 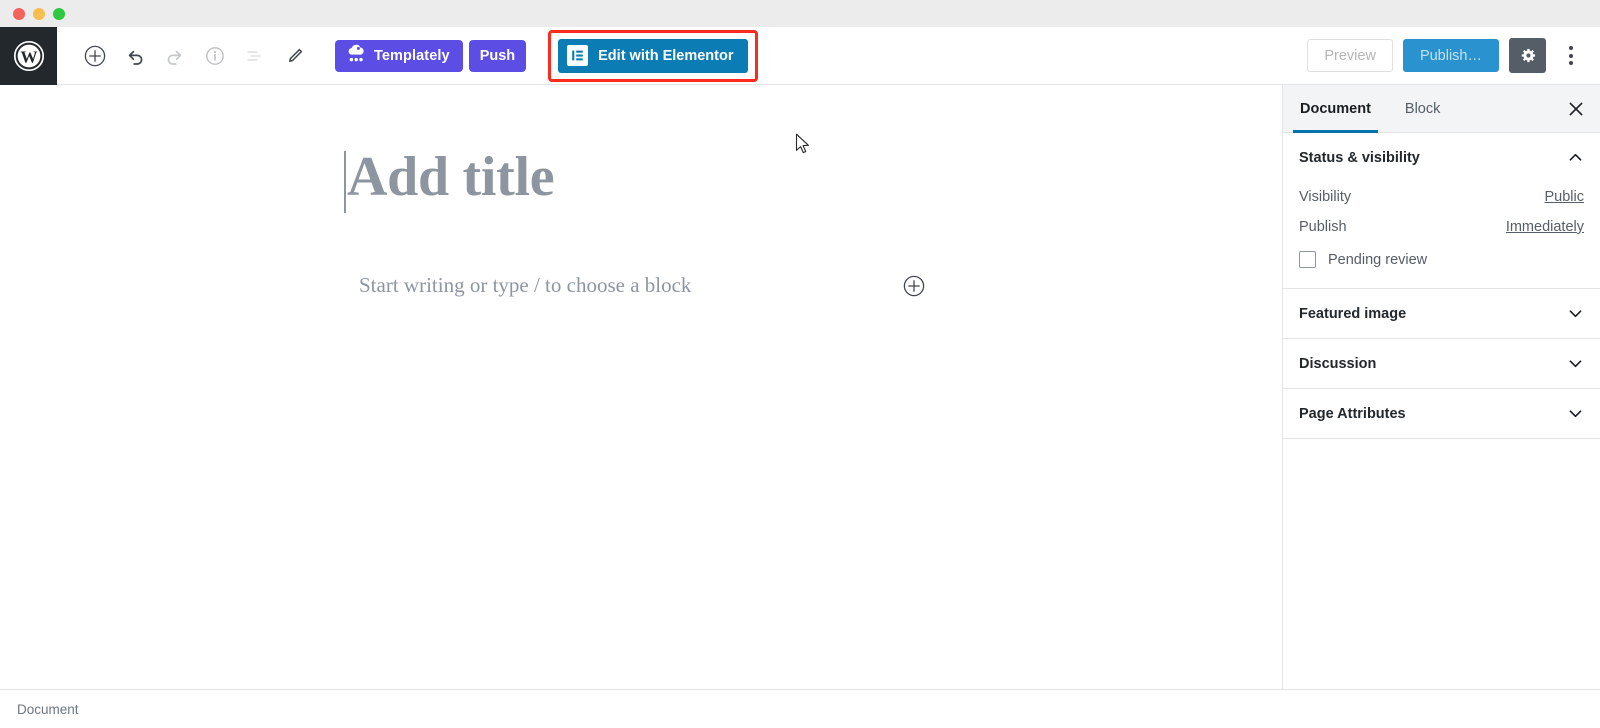 What do you see at coordinates (19, 13) in the screenshot?
I see `window-close-button` at bounding box center [19, 13].